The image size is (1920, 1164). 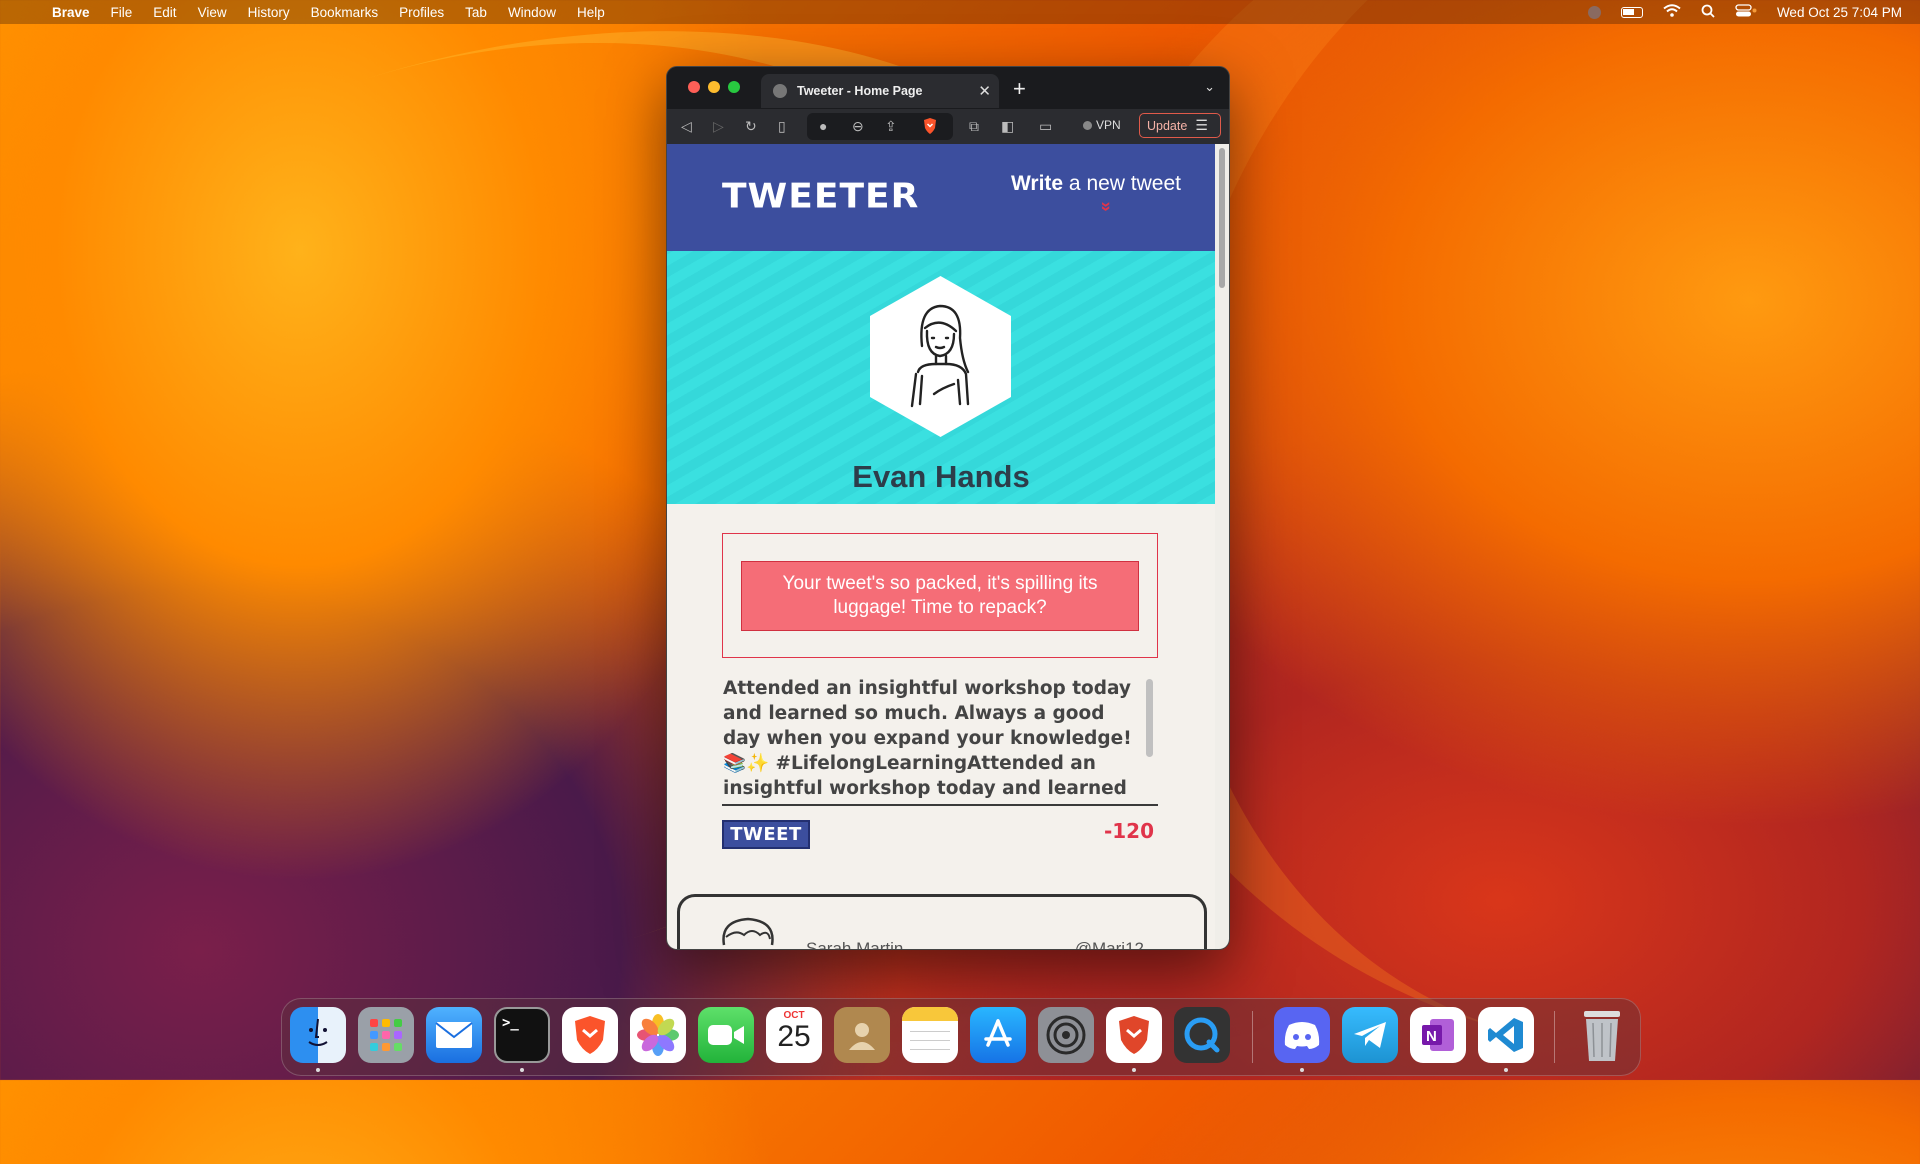 I want to click on zoom-icon: ⊖, so click(x=858, y=126).